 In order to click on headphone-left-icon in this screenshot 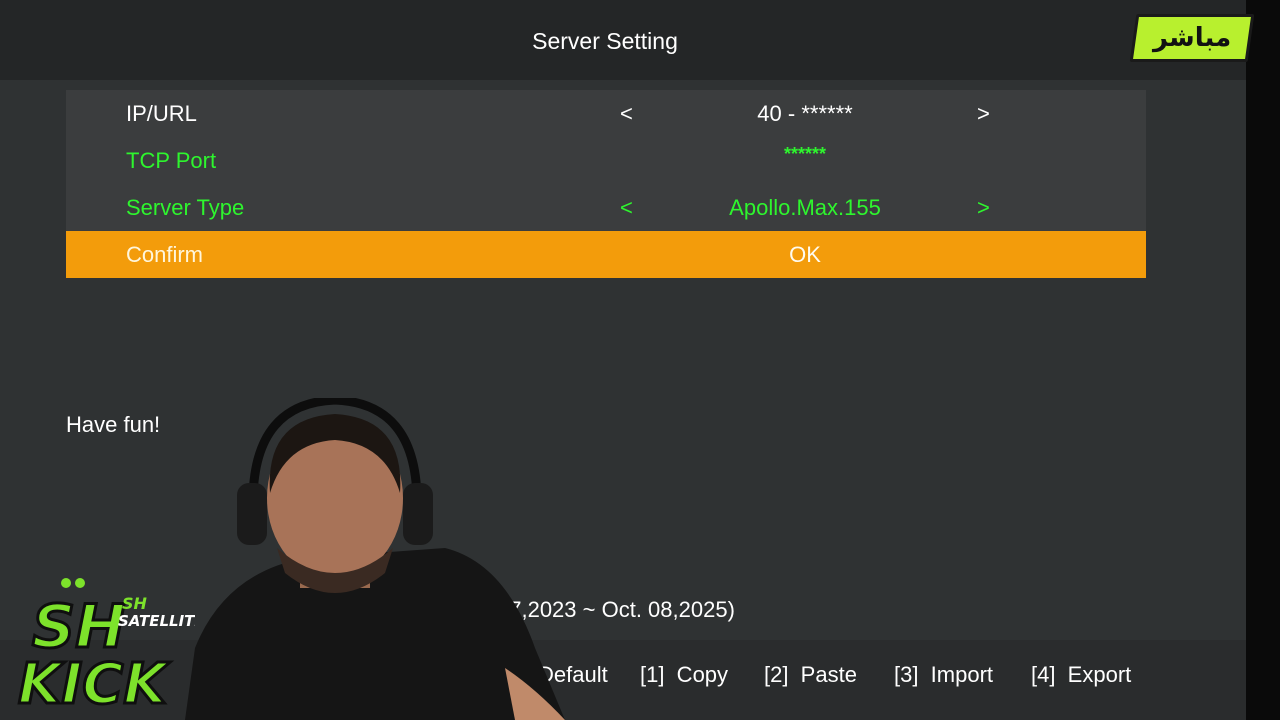, I will do `click(252, 514)`.